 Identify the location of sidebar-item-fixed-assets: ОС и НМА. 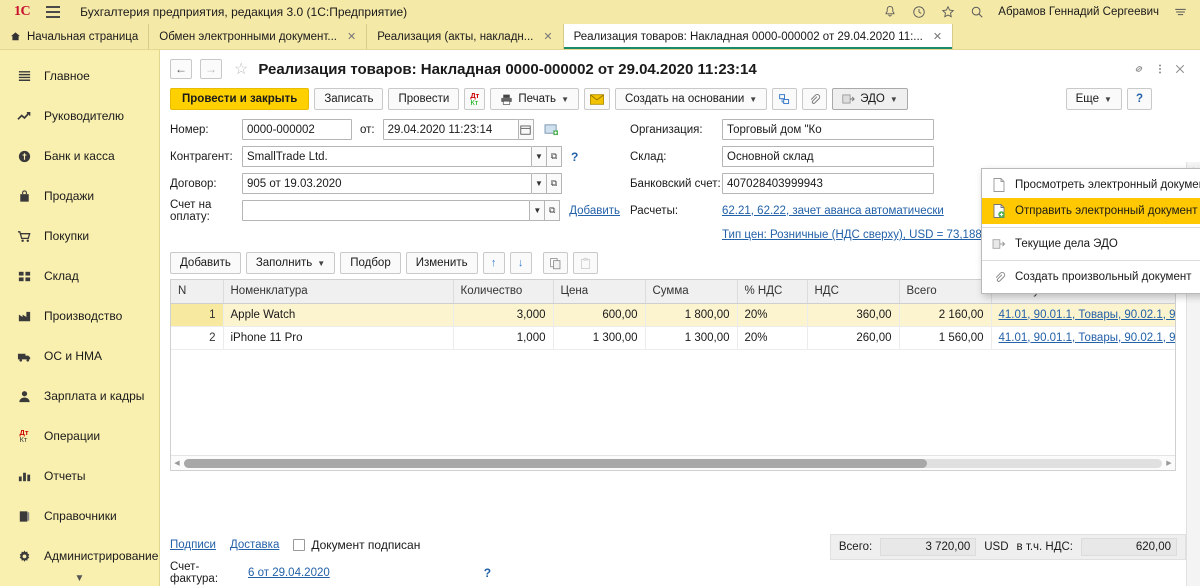
(79, 356).